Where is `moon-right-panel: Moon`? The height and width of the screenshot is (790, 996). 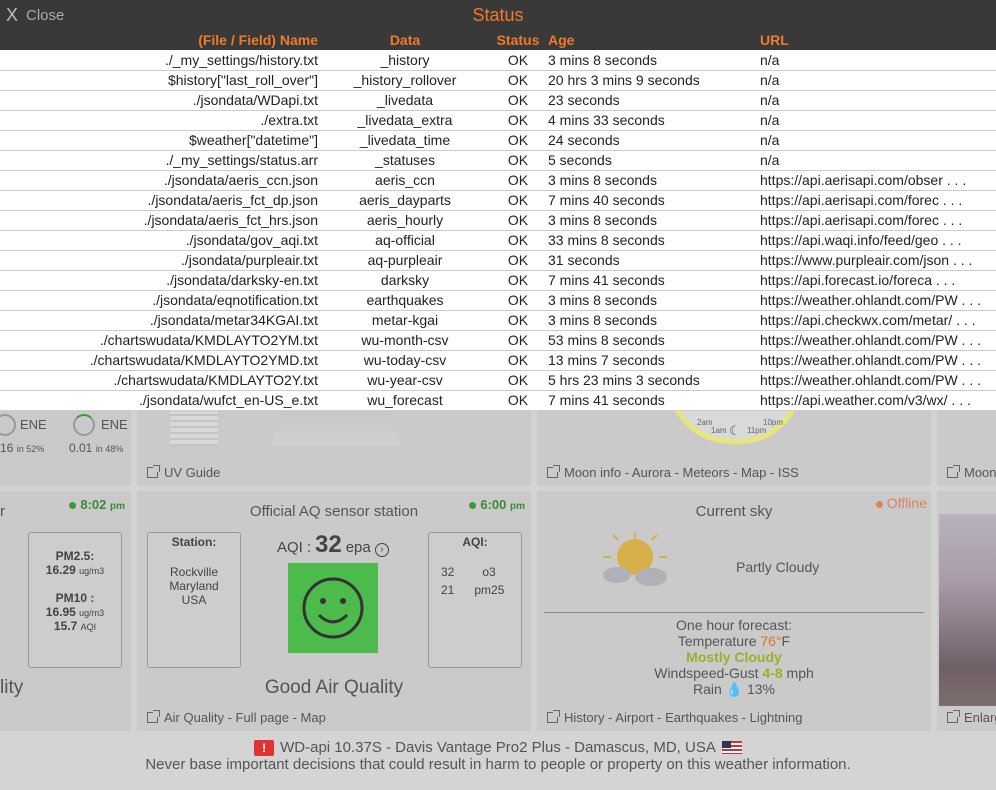 moon-right-panel: Moon is located at coordinates (966, 448).